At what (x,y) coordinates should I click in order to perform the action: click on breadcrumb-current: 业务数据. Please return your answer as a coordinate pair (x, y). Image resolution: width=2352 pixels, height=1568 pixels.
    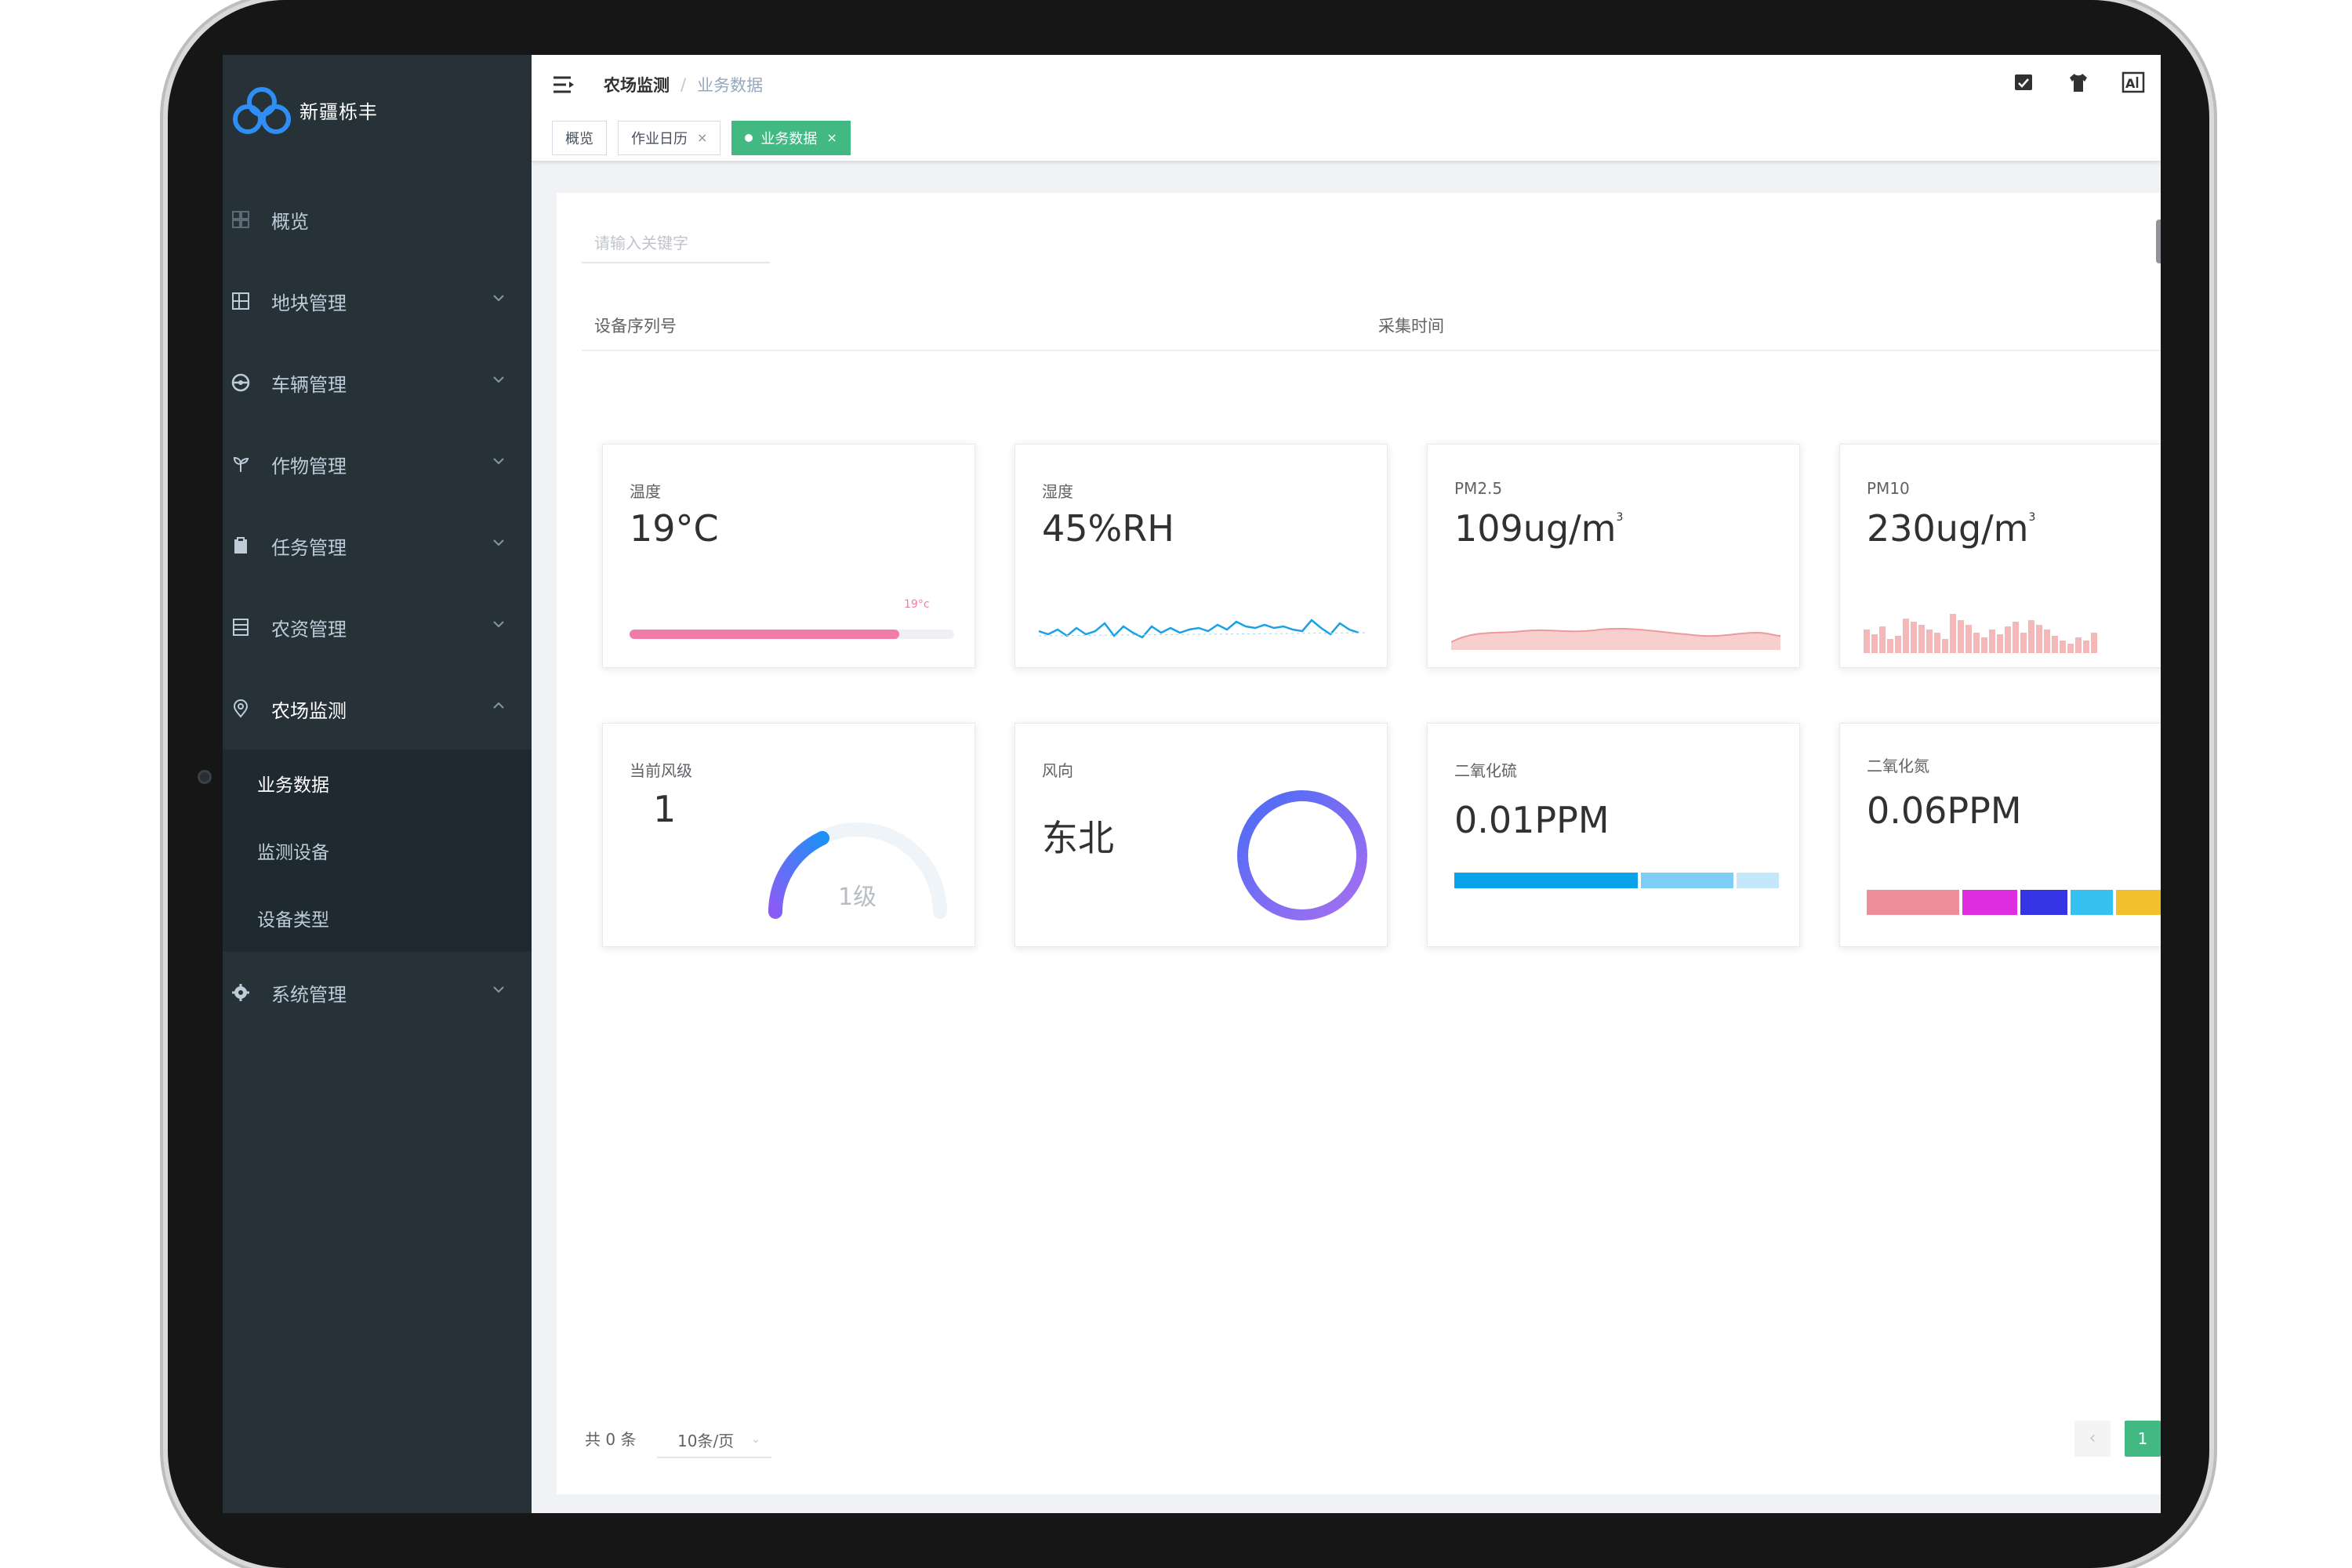
    Looking at the image, I should click on (730, 85).